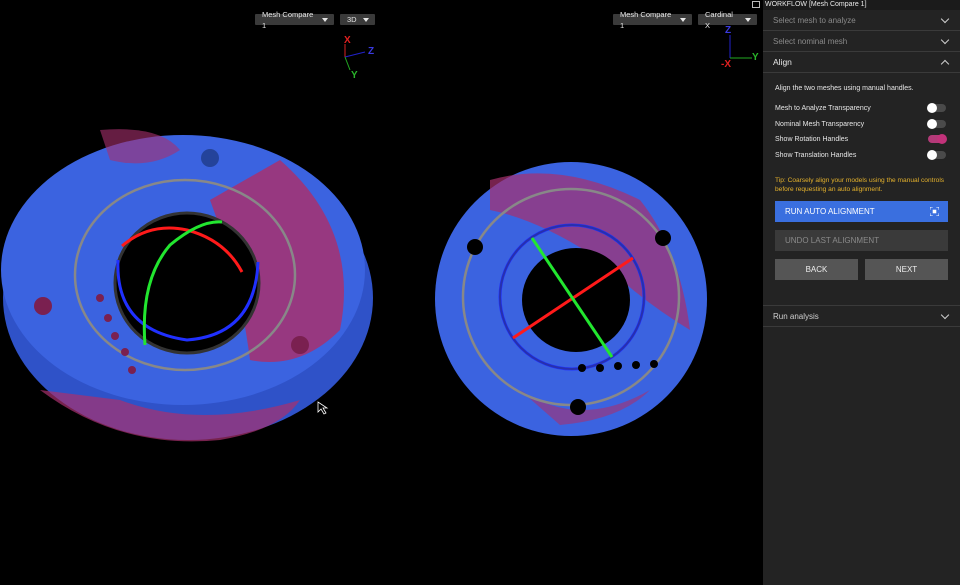 The height and width of the screenshot is (585, 960). I want to click on mouse-cursor-icon, so click(323, 408).